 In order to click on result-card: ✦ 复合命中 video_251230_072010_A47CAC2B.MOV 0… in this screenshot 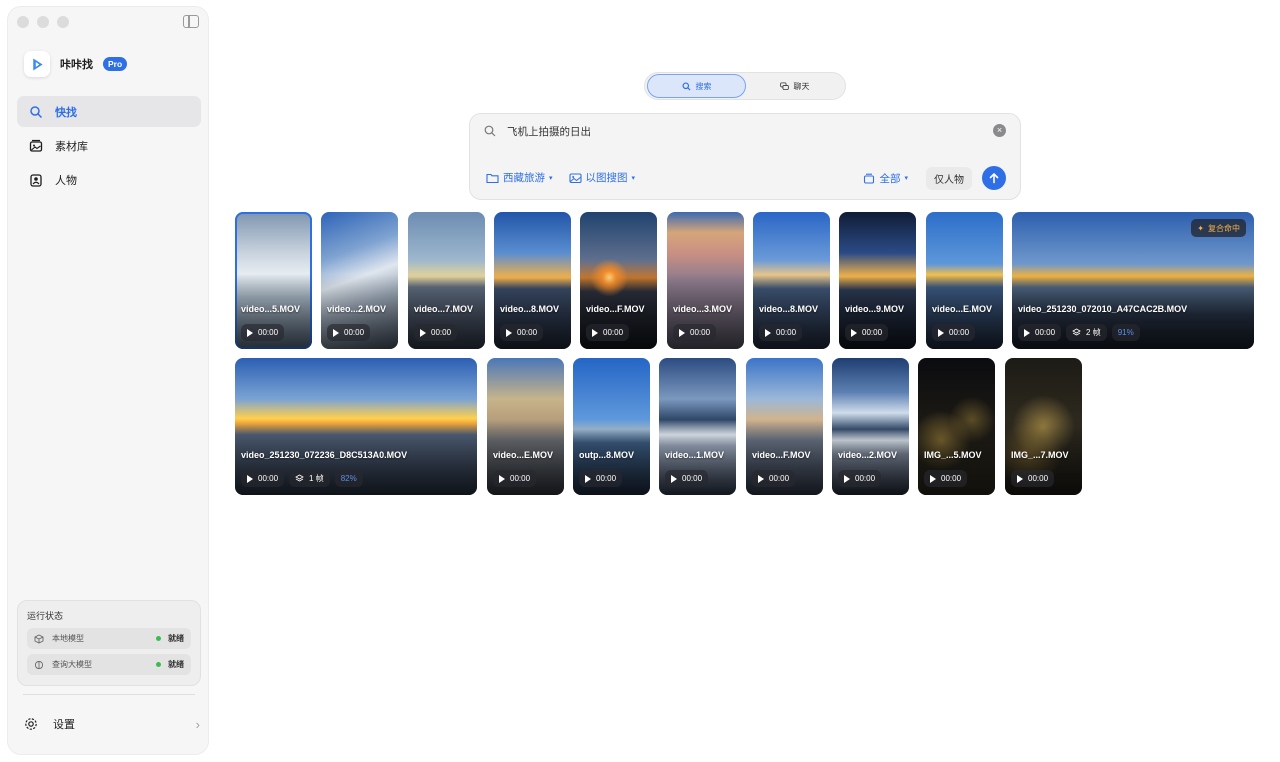, I will do `click(1133, 280)`.